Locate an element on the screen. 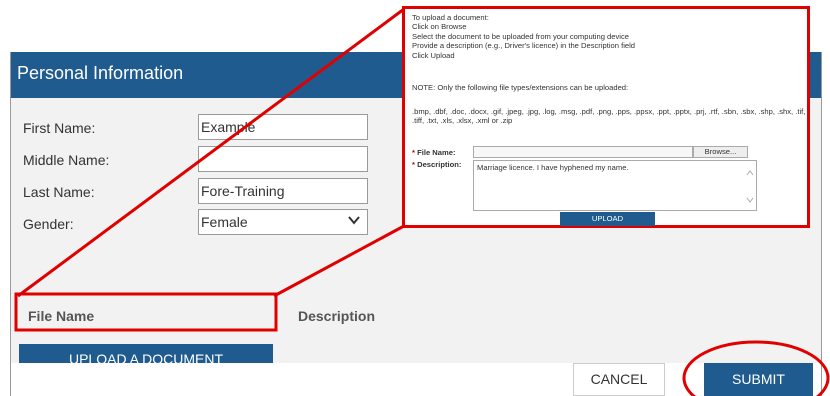 This screenshot has height=396, width=830. file-name-column-header: File Name is located at coordinates (61, 316).